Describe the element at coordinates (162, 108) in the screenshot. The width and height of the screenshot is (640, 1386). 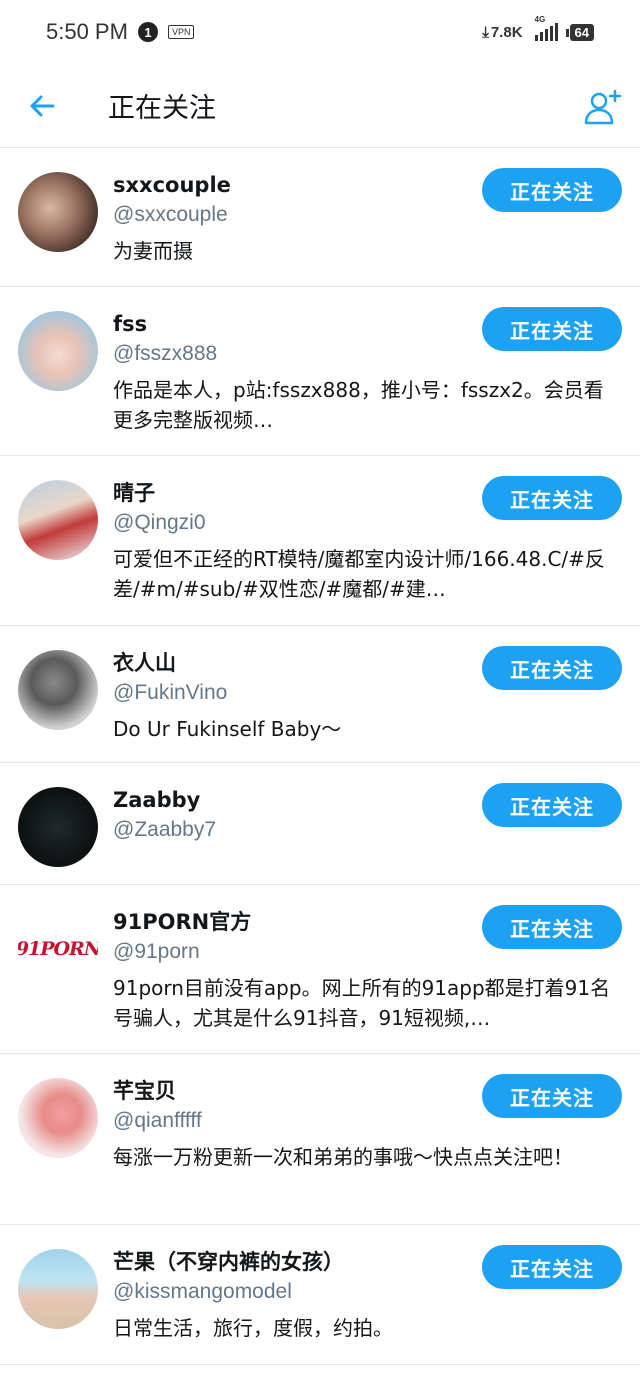
I see `page-title: 正在关注` at that location.